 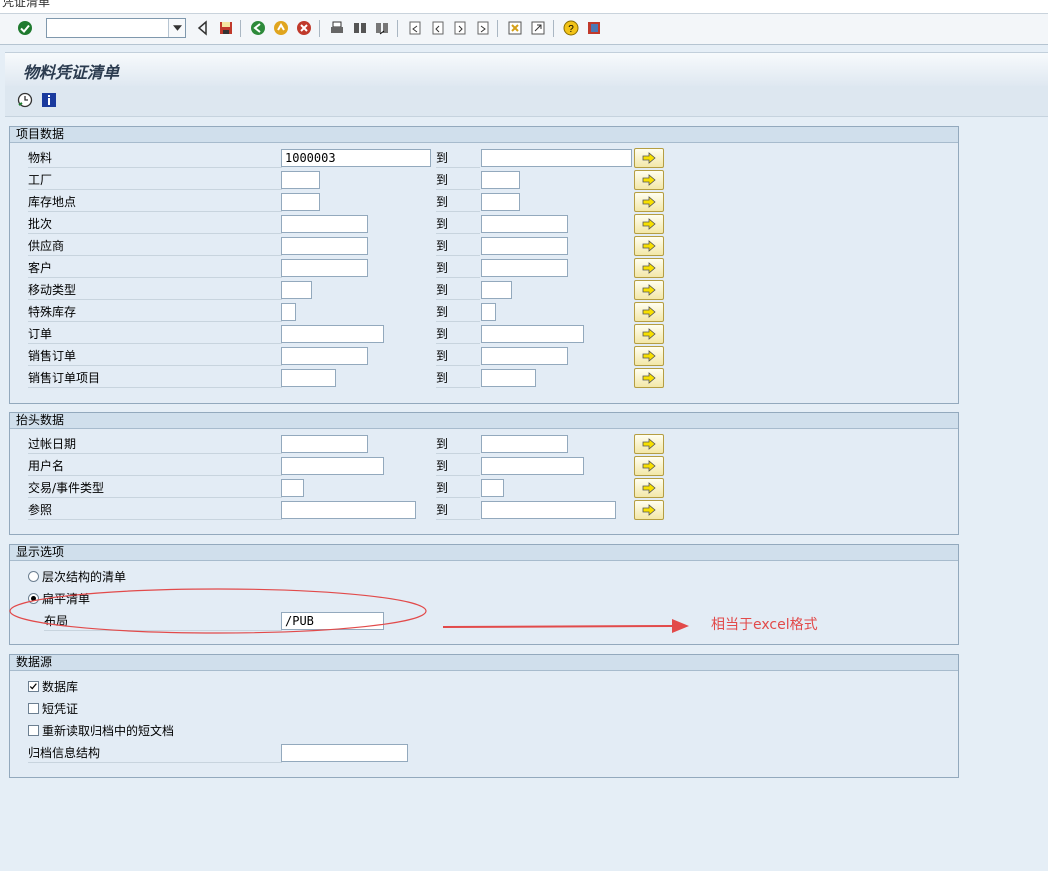 I want to click on annotation-arrow-head, so click(x=680, y=626).